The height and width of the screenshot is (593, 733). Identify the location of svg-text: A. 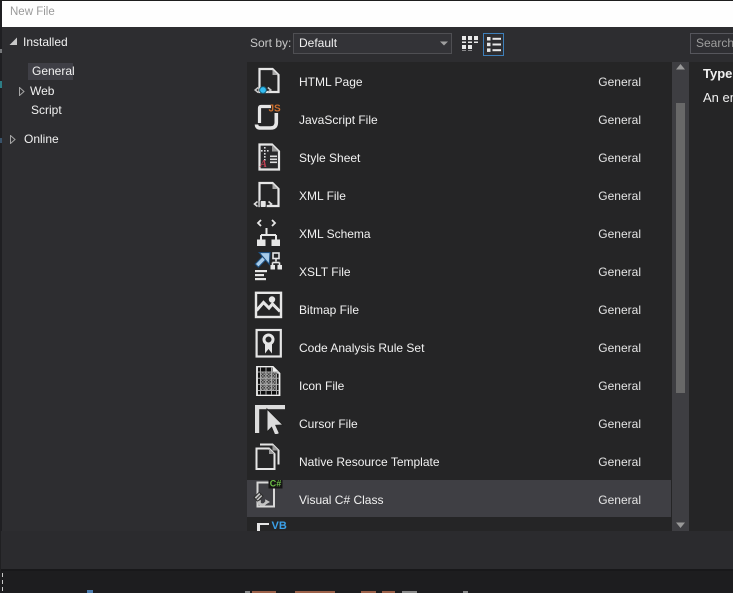
(263, 164).